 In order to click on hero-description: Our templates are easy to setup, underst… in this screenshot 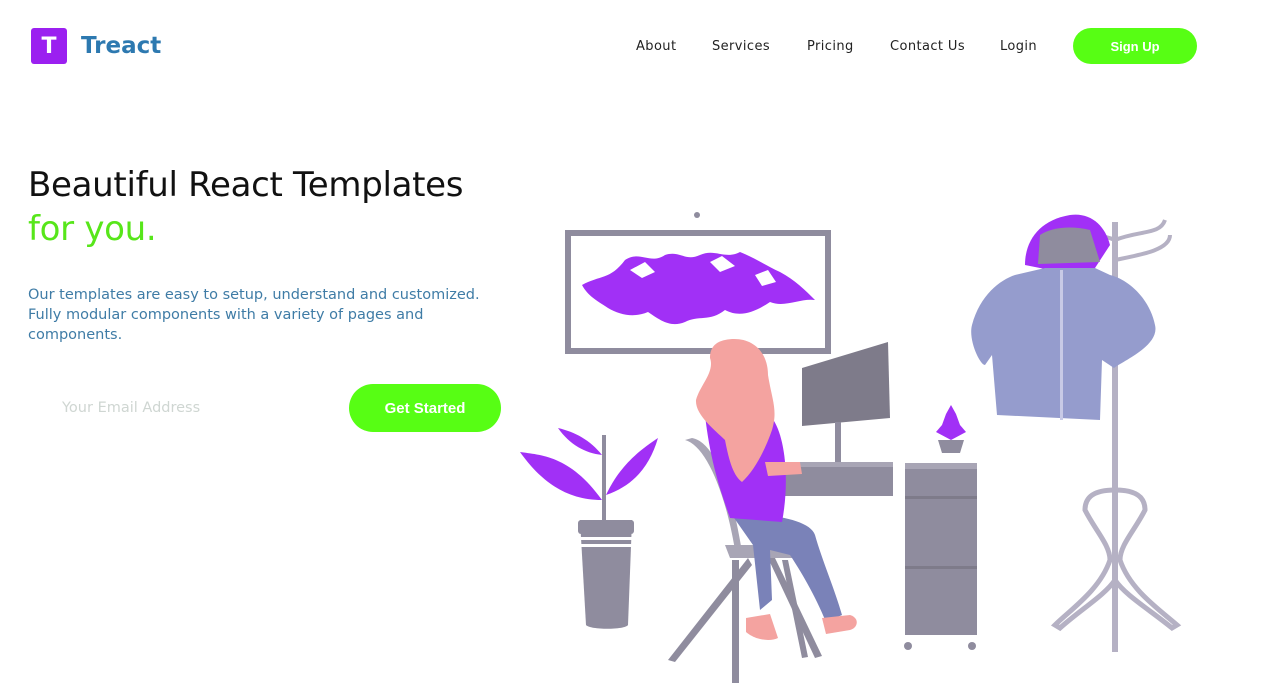, I will do `click(254, 315)`.